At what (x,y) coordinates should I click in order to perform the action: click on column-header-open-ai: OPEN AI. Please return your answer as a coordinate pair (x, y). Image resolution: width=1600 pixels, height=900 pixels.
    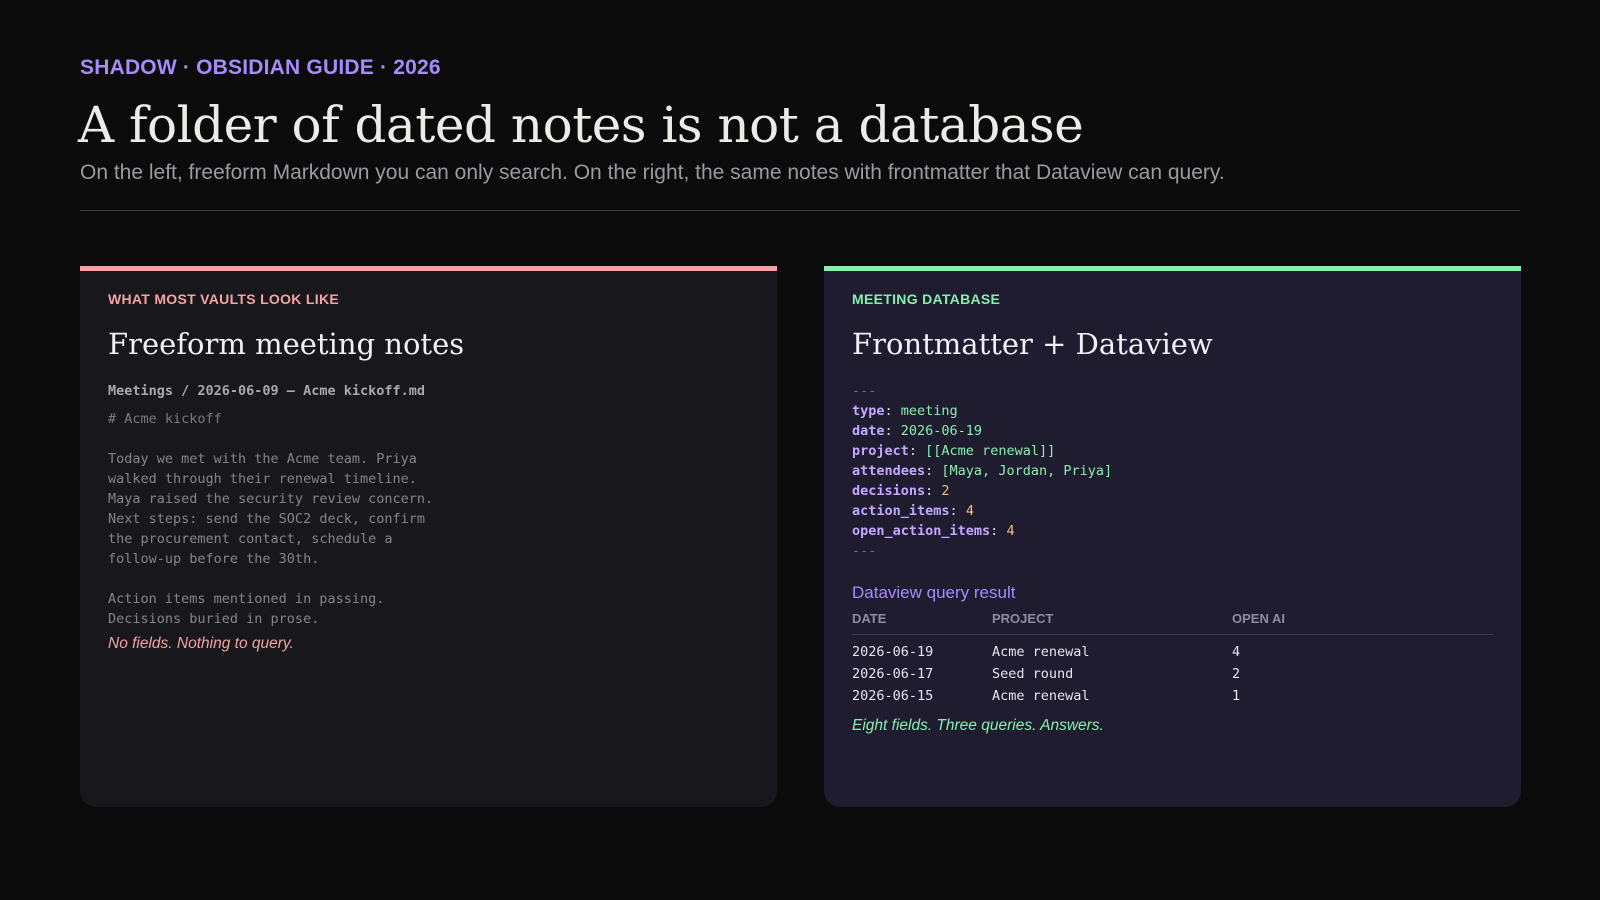
    Looking at the image, I should click on (1362, 623).